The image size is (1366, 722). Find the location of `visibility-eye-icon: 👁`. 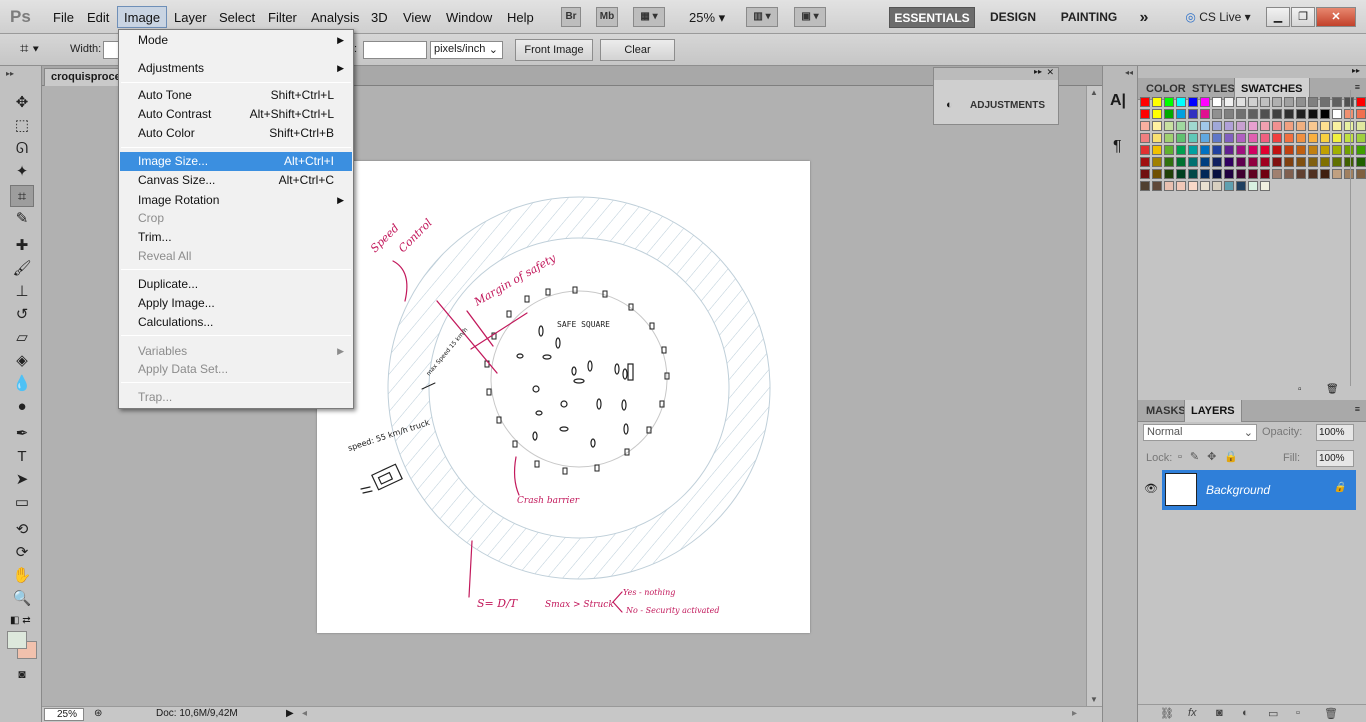

visibility-eye-icon: 👁 is located at coordinates (1151, 488).